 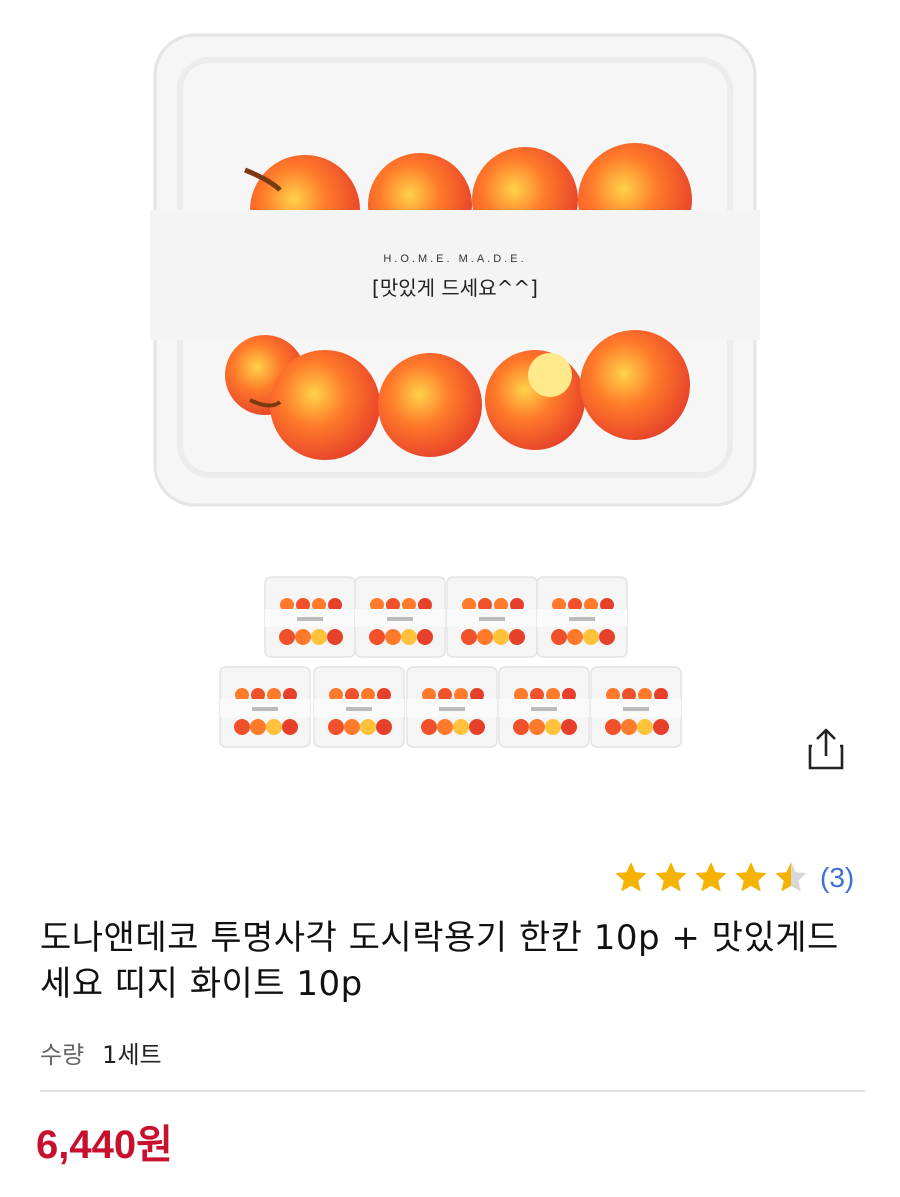 I want to click on rating-summary: (3), so click(x=733, y=878).